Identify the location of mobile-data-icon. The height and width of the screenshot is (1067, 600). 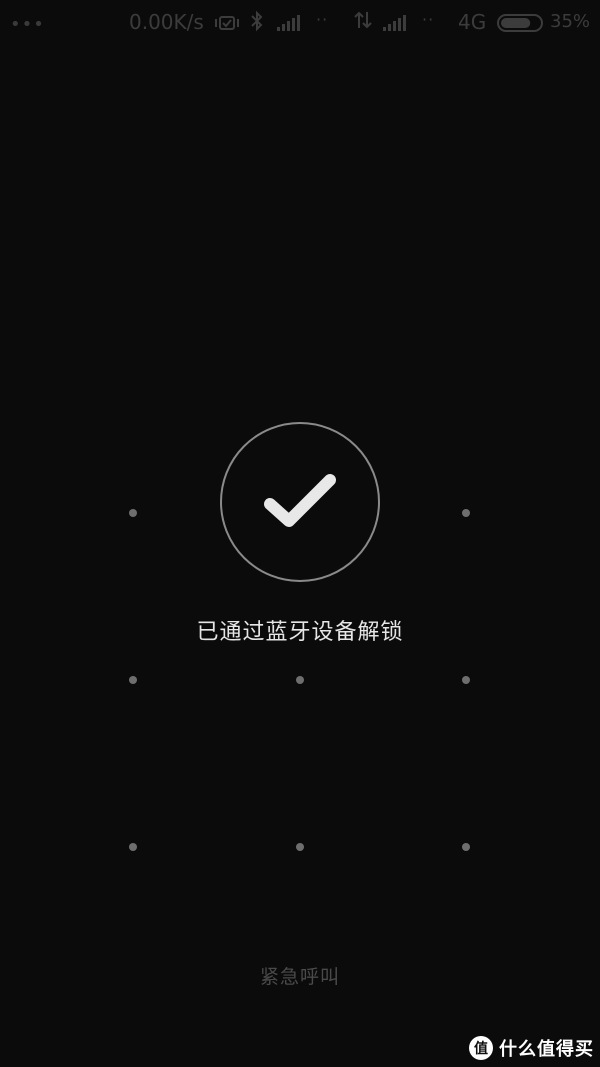
(363, 23).